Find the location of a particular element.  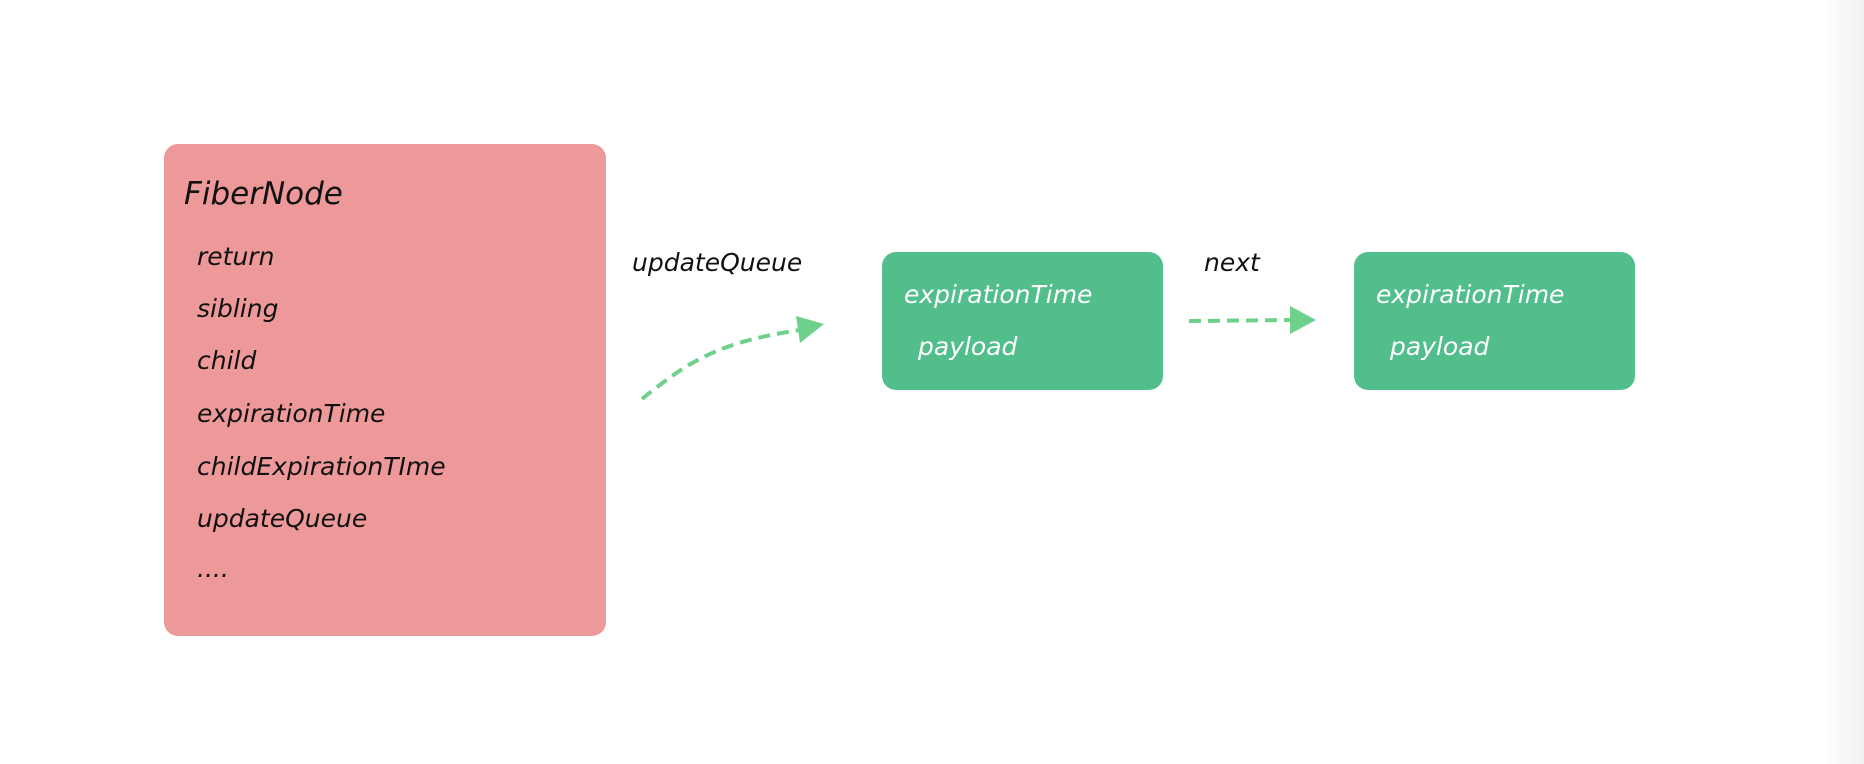

next-arrow is located at coordinates (1240, 320).